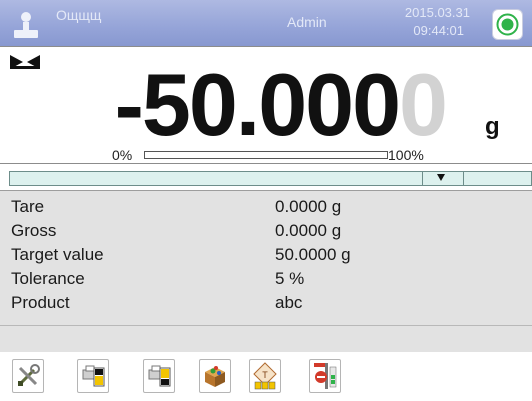 The height and width of the screenshot is (401, 532). I want to click on status-led-icon, so click(507, 24).